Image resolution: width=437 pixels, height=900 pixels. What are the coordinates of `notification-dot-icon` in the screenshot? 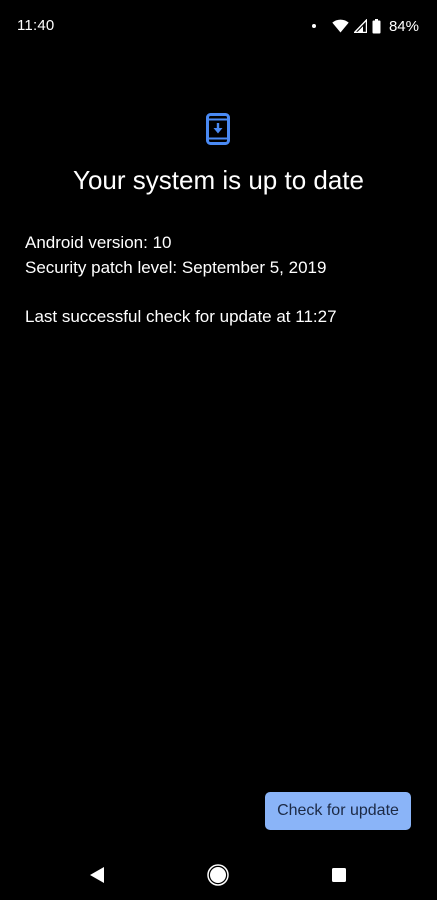 It's located at (313, 26).